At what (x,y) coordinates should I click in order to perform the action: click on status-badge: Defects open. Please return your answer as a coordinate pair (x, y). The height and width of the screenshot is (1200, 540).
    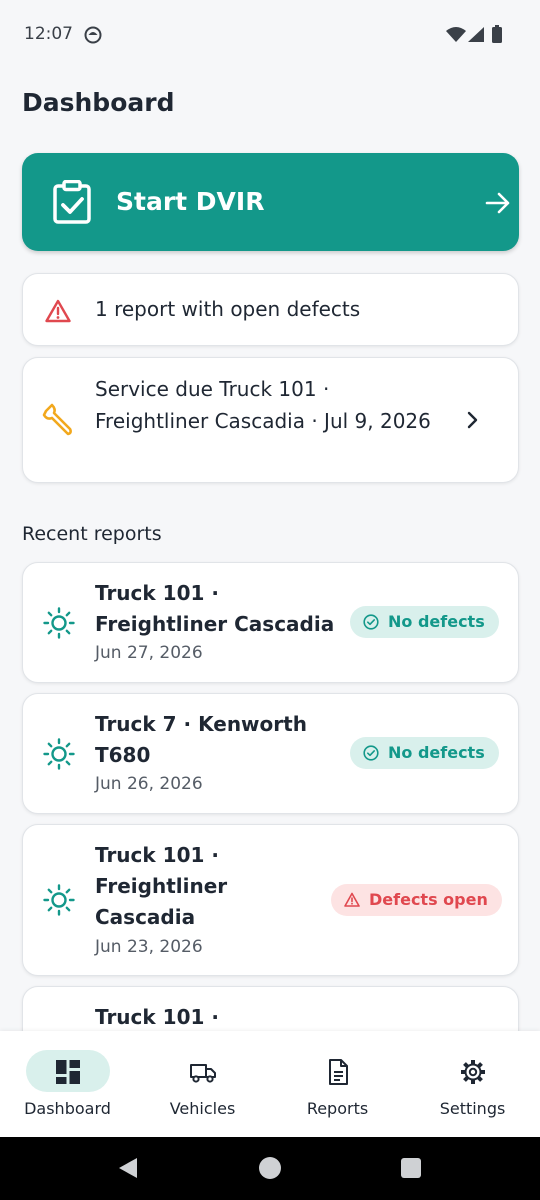
    Looking at the image, I should click on (416, 900).